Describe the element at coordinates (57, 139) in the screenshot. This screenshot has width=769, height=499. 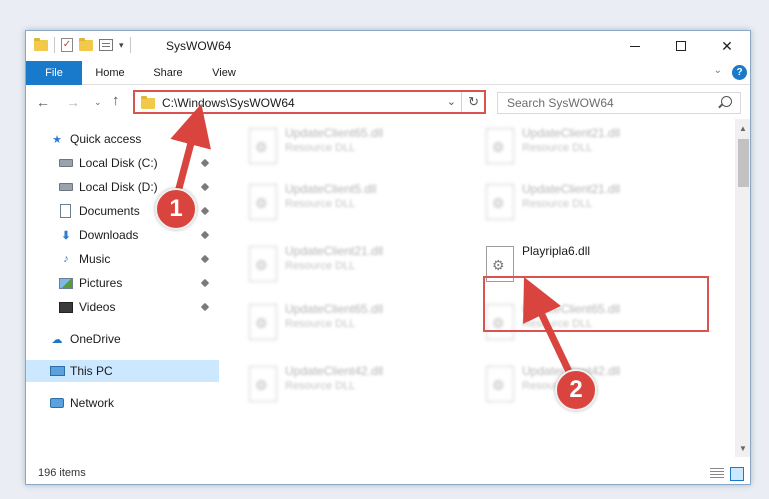
I see `star-icon: ★` at that location.